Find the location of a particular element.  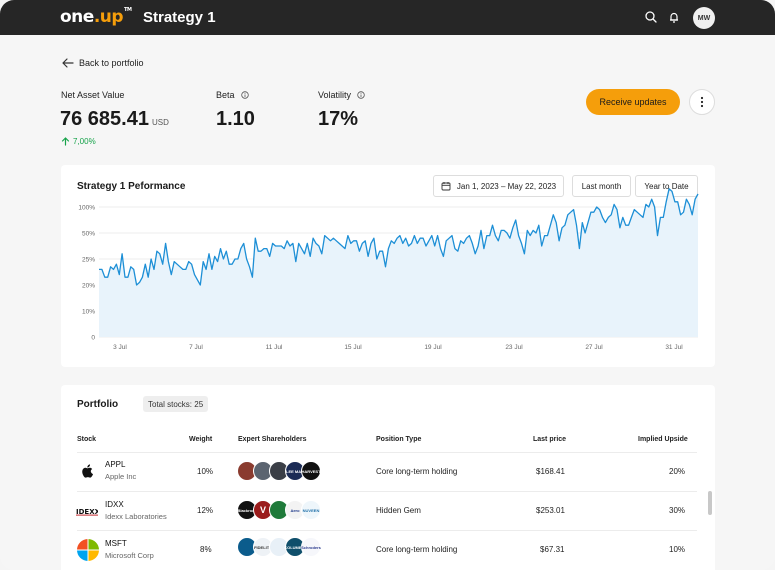

arrow-up-icon is located at coordinates (65, 141).